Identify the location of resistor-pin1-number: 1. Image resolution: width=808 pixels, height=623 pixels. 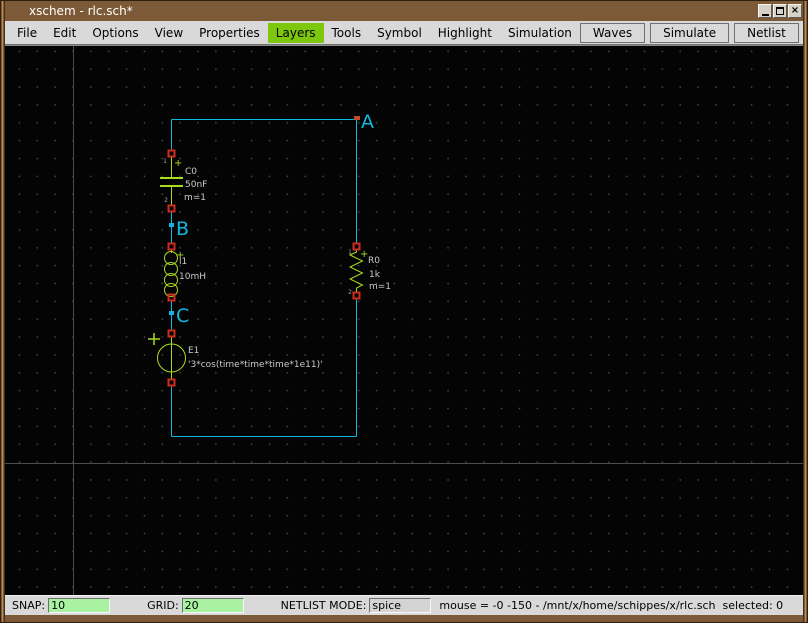
(350, 252).